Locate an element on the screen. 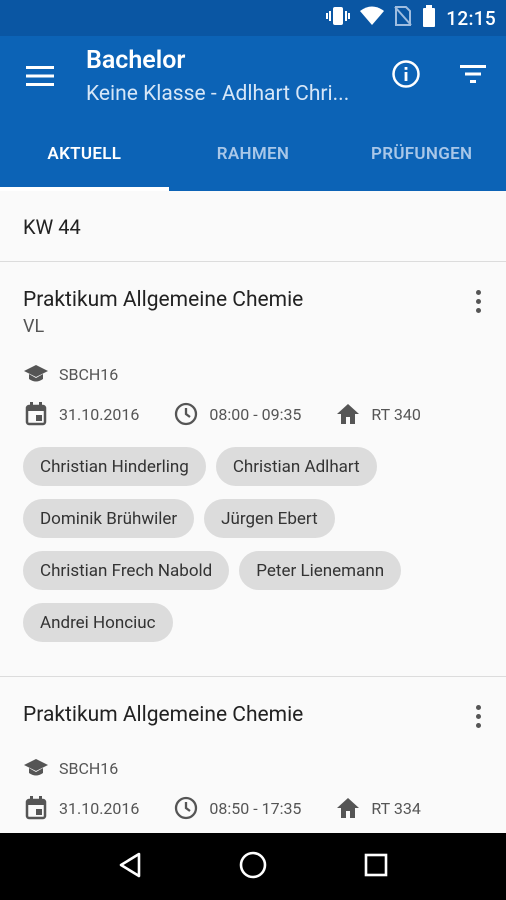 The width and height of the screenshot is (506, 900). details-row: 31.10.2016 08:50 - 17:35 RT 334 is located at coordinates (253, 808).